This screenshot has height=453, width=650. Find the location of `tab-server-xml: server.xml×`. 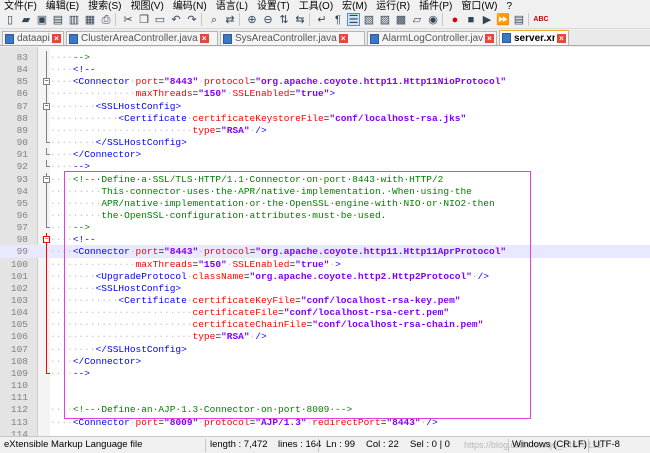

tab-server-xml: server.xml× is located at coordinates (534, 37).